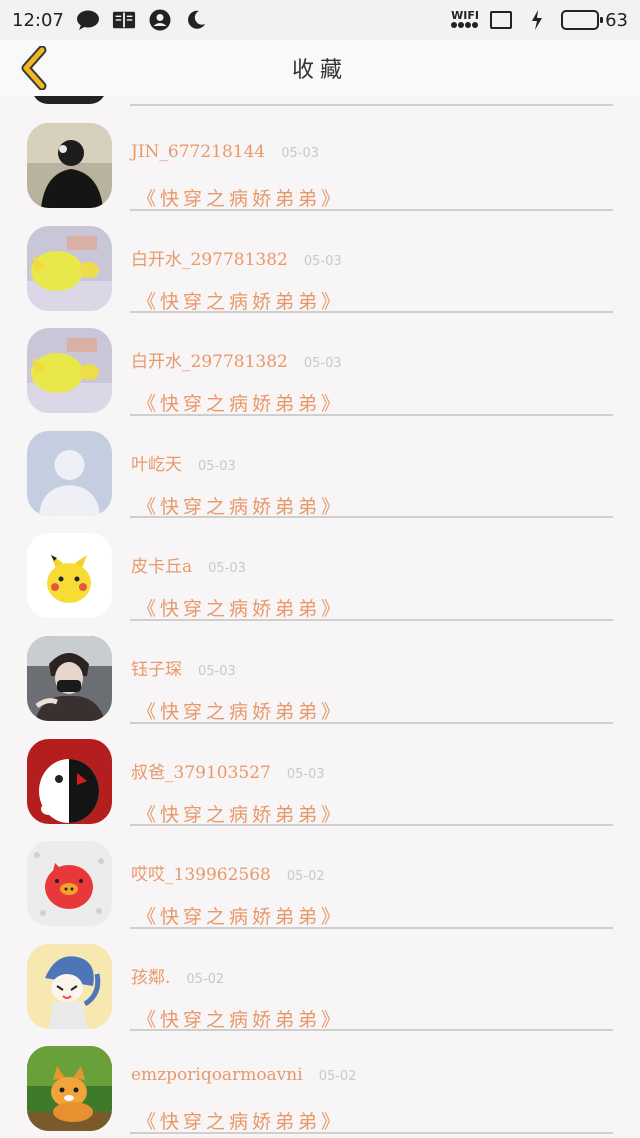 The image size is (640, 1138). Describe the element at coordinates (217, 1075) in the screenshot. I see `user-name: emzporiqoarmoavni` at that location.